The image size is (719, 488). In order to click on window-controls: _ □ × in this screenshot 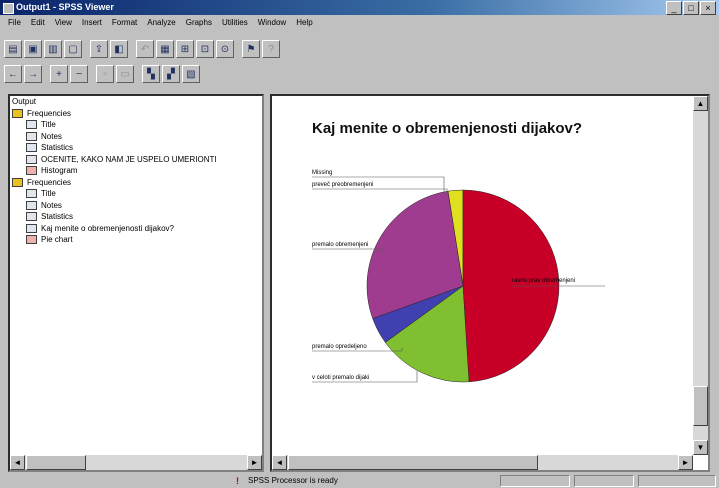, I will do `click(691, 8)`.